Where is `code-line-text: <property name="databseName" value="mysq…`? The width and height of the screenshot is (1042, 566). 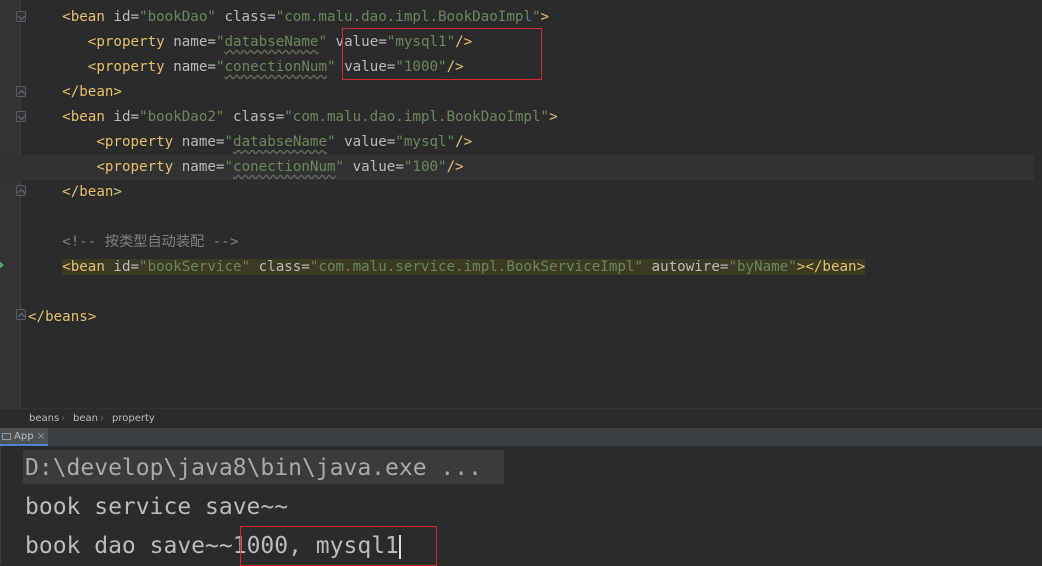
code-line-text: <property name="databseName" value="mysq… is located at coordinates (250, 142).